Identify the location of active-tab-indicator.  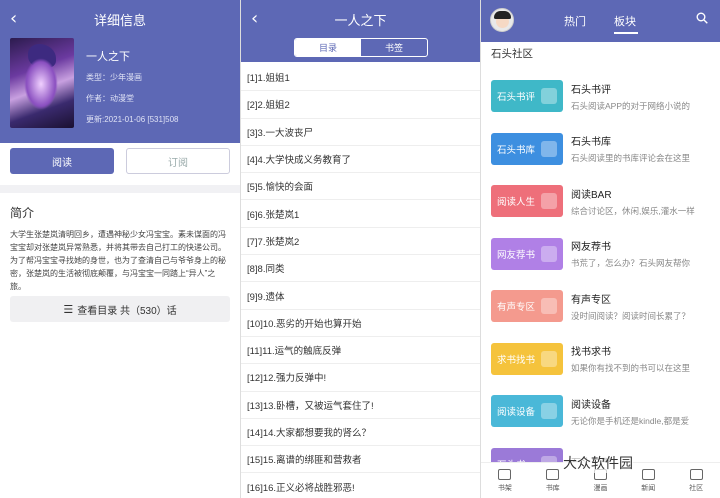
(626, 33).